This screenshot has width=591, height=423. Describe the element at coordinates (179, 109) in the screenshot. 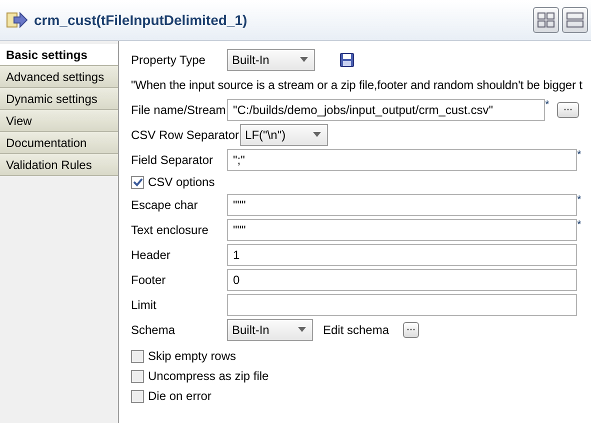

I see `field-label: File name/Stream` at that location.